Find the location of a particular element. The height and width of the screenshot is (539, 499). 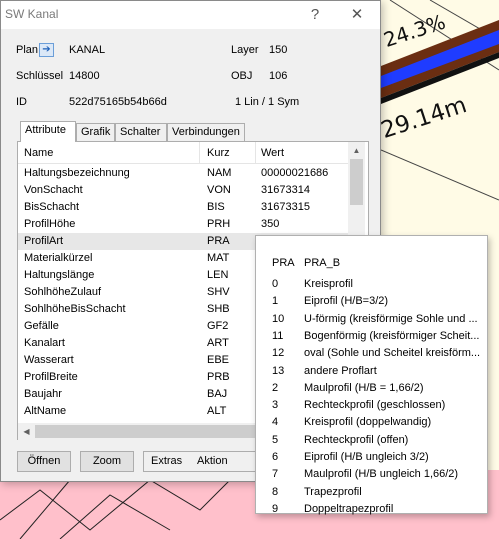

option-description: Maulprofil (H/B = 1,66/2) is located at coordinates (364, 387).